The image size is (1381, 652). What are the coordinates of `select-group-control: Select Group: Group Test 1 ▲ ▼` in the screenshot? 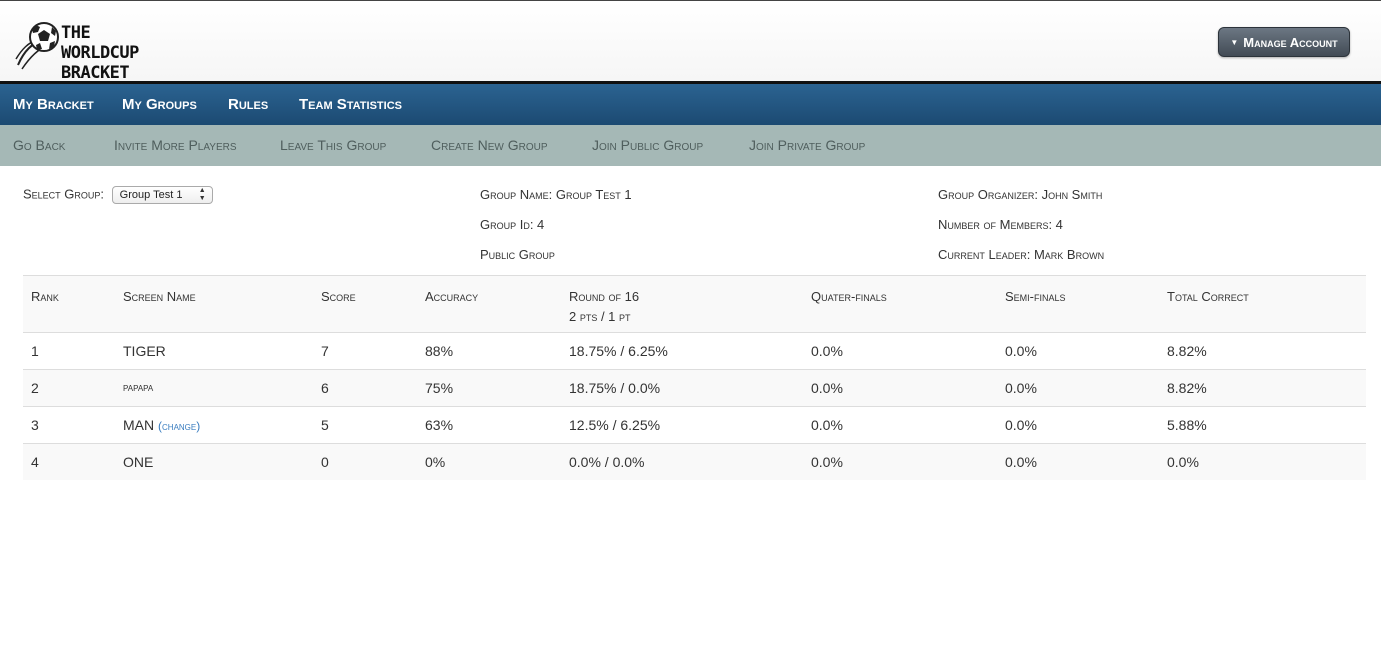 It's located at (118, 195).